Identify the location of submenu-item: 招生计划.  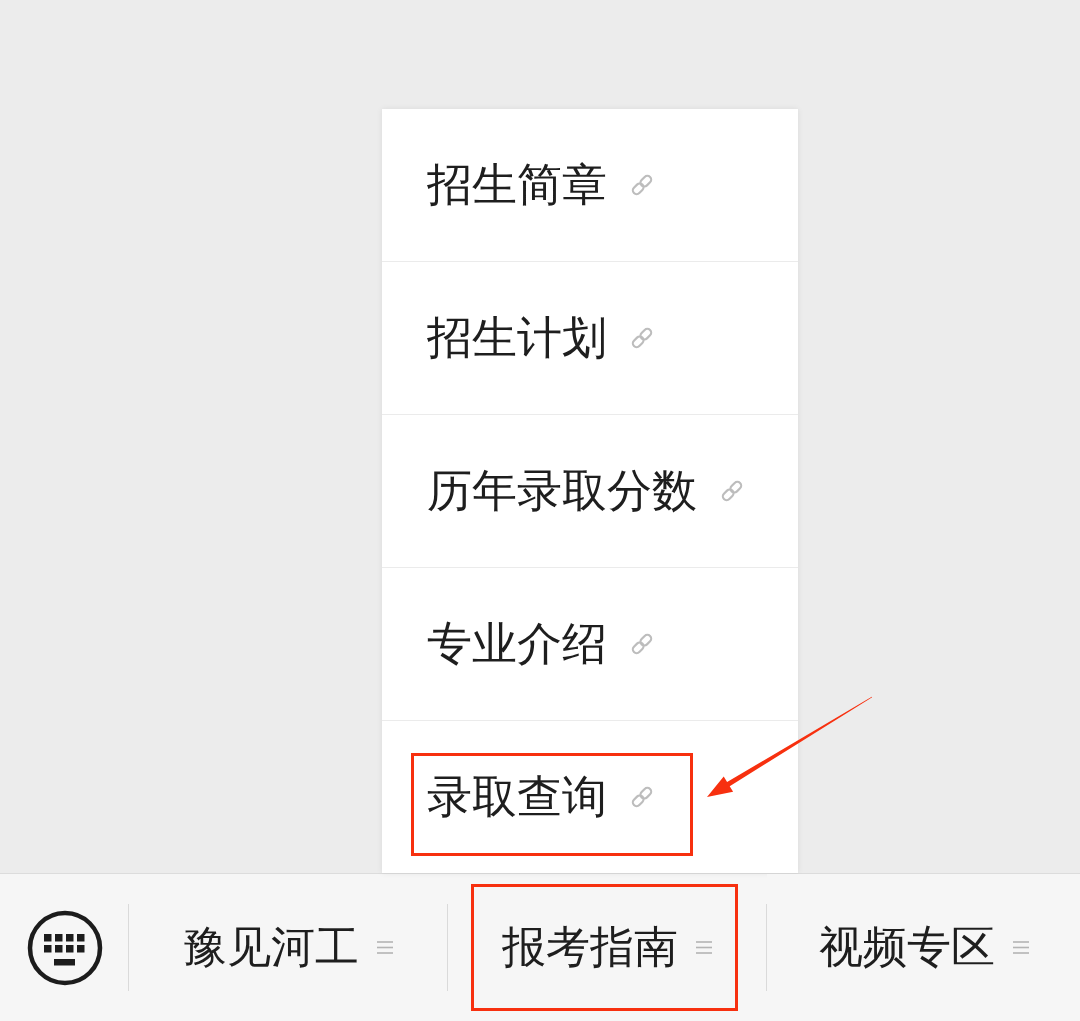
(590, 338).